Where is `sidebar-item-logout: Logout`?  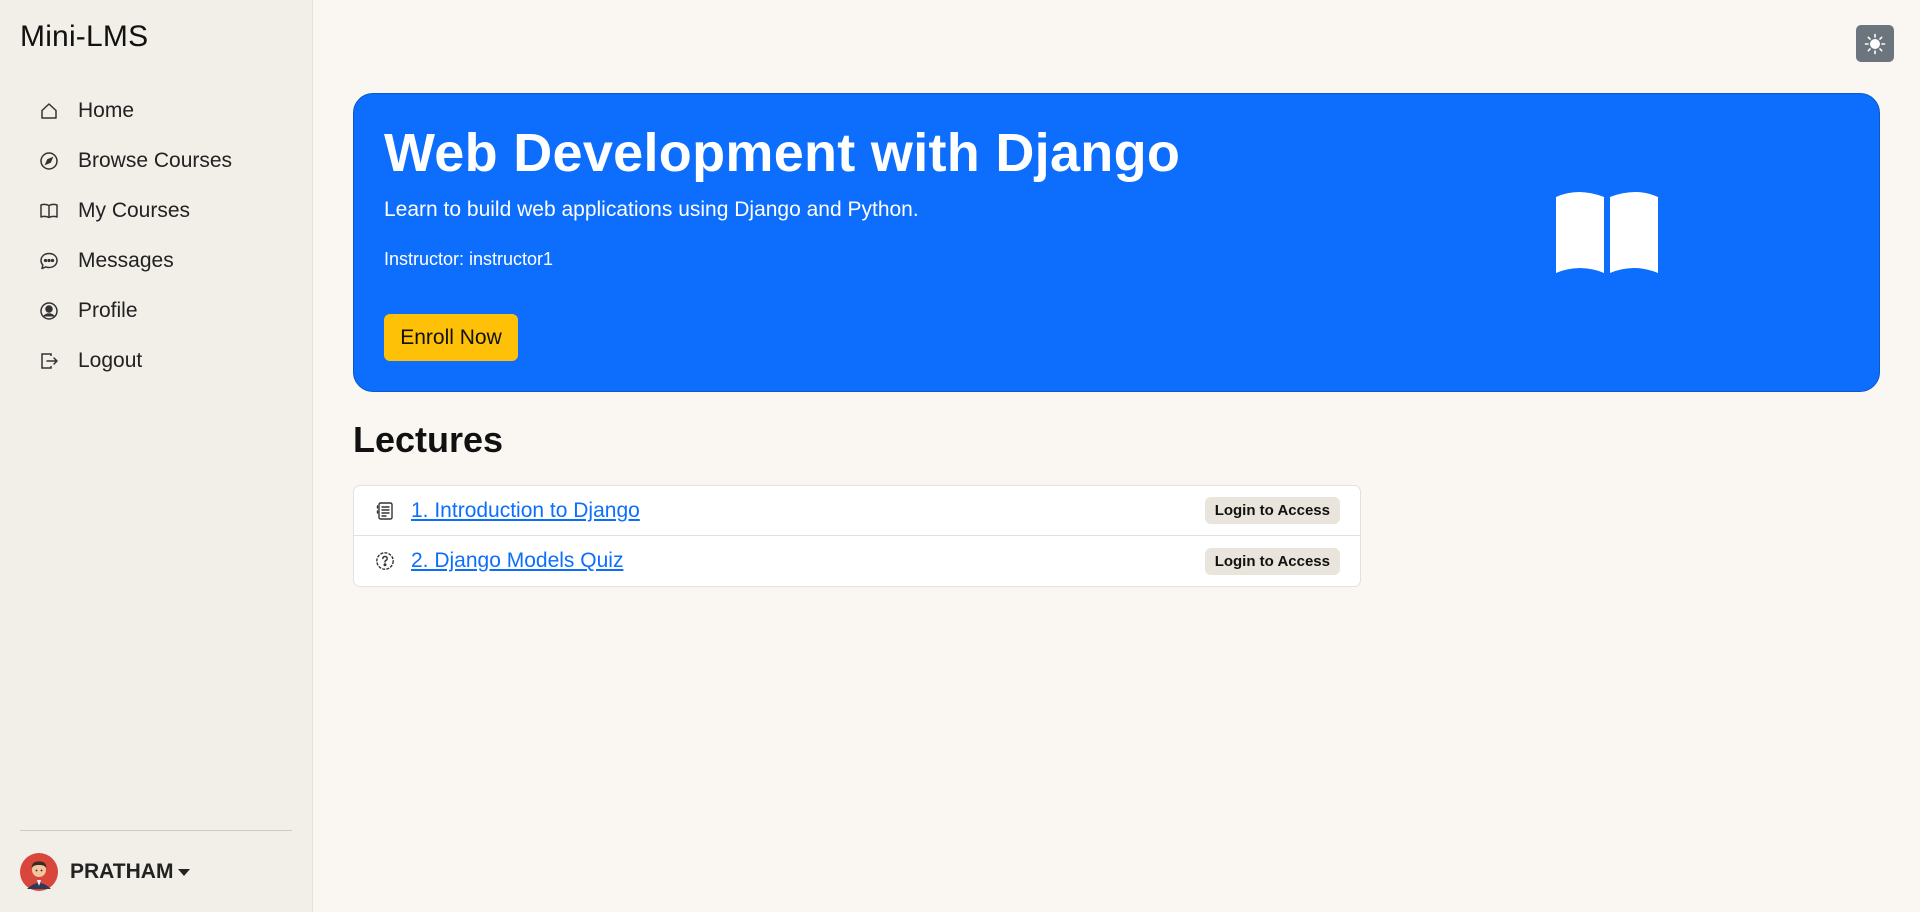
sidebar-item-logout: Logout is located at coordinates (156, 361).